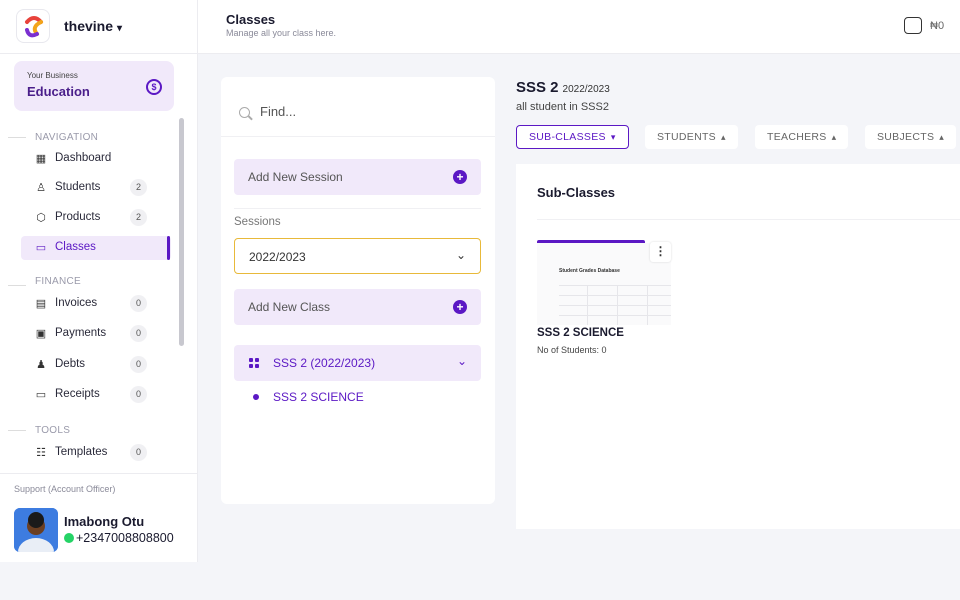  What do you see at coordinates (562, 107) in the screenshot?
I see `class-subtitle: all student in SSS2` at bounding box center [562, 107].